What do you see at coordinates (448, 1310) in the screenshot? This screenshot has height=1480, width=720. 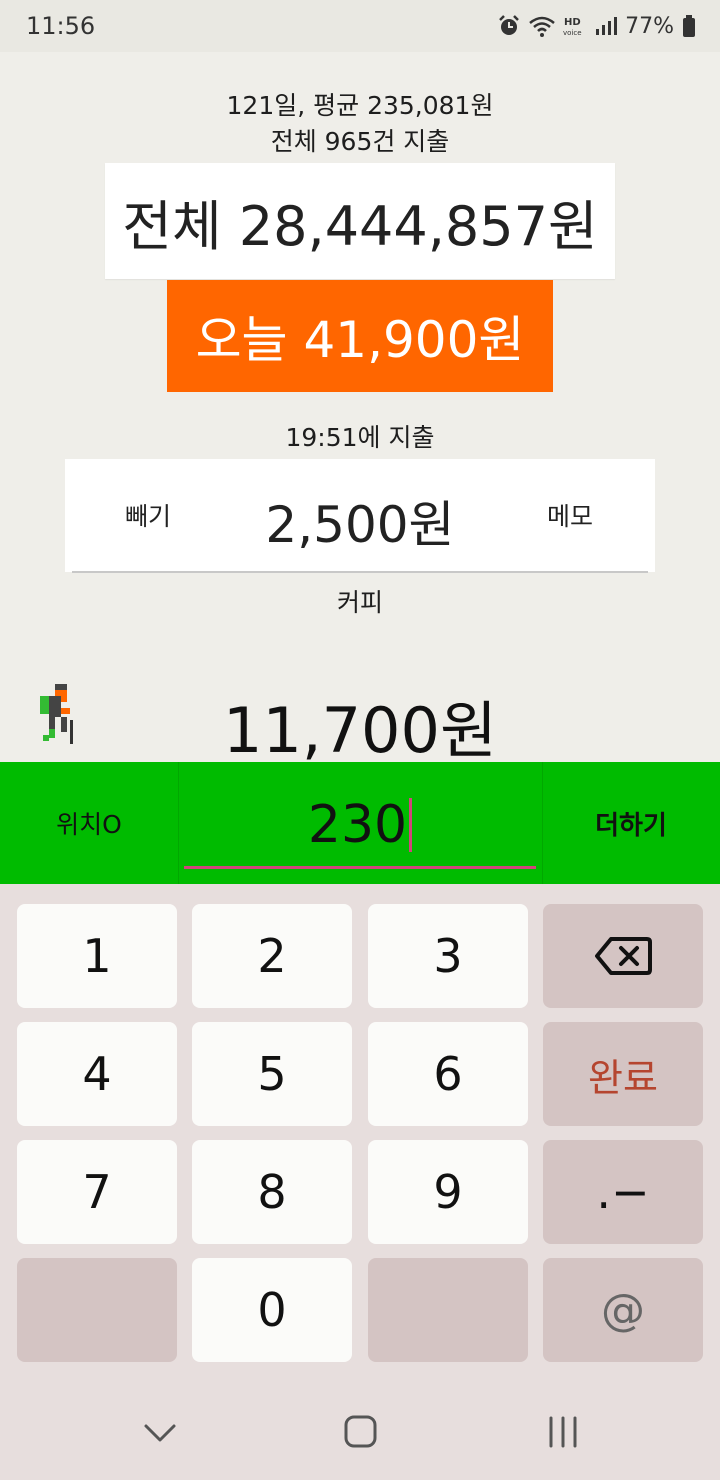 I see `blank-key-right` at bounding box center [448, 1310].